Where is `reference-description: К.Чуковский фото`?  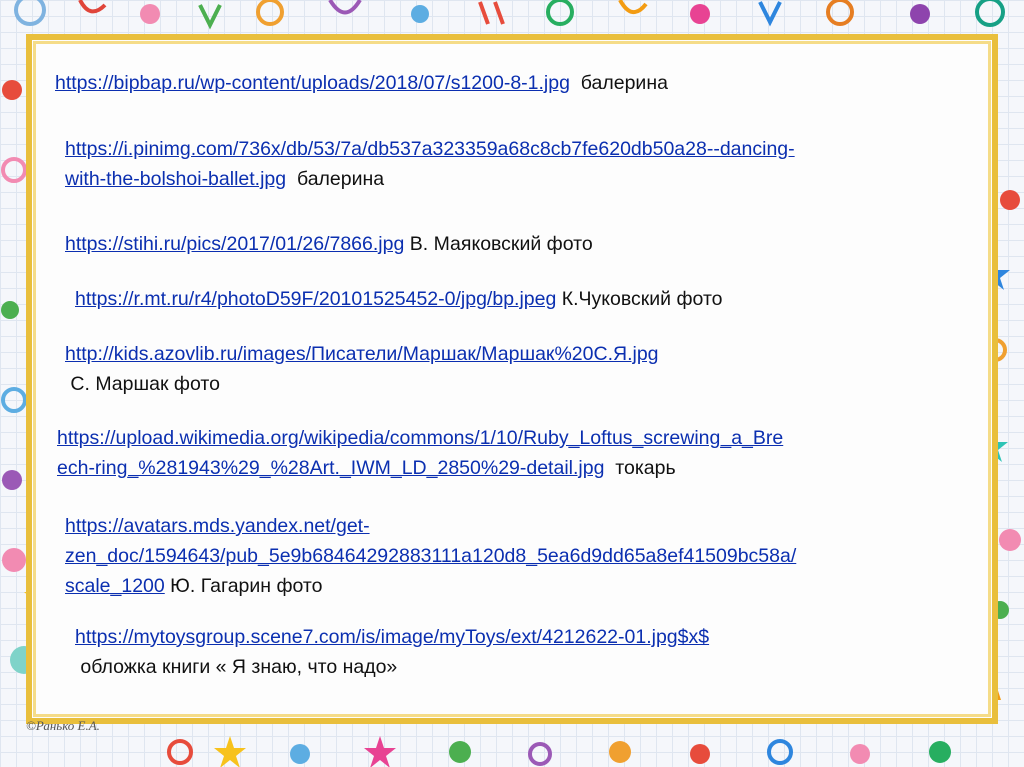 reference-description: К.Чуковский фото is located at coordinates (642, 299).